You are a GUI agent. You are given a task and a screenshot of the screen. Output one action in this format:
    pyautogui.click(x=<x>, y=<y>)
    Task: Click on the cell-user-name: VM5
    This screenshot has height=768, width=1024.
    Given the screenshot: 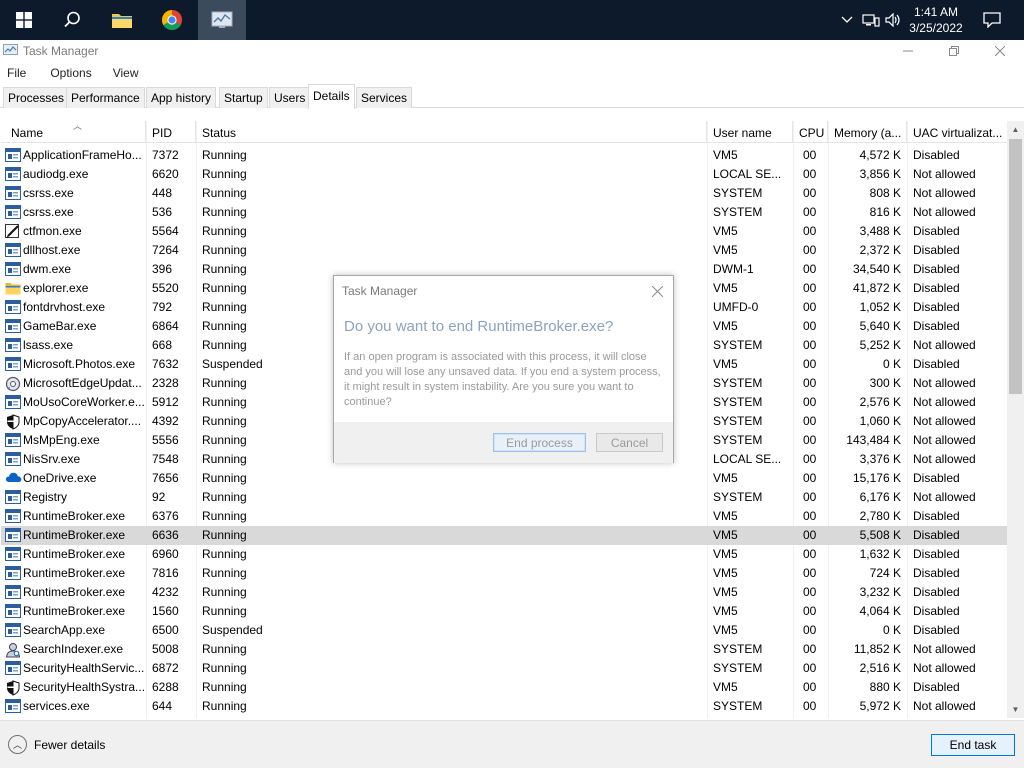 What is the action you would take?
    pyautogui.click(x=725, y=611)
    